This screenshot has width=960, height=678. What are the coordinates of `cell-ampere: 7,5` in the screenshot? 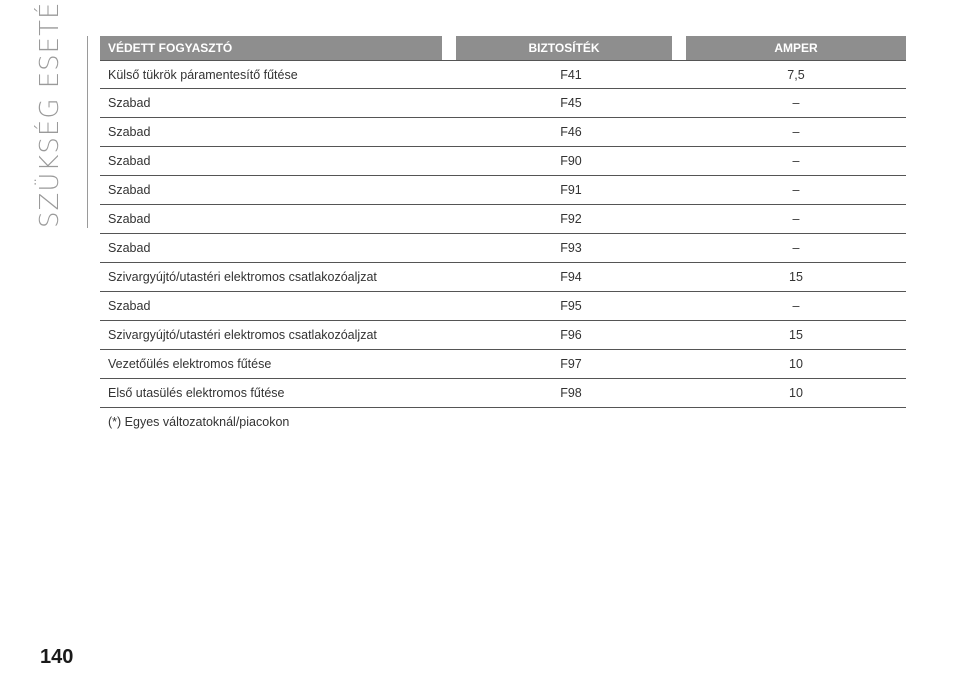 It's located at (796, 75).